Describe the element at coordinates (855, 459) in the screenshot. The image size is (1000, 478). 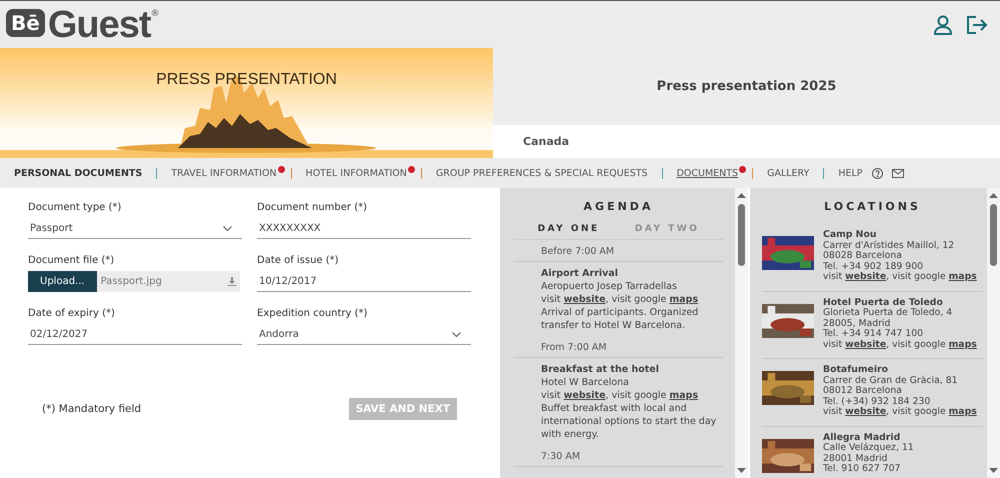
I see `address-text: 28001 Madrid` at that location.